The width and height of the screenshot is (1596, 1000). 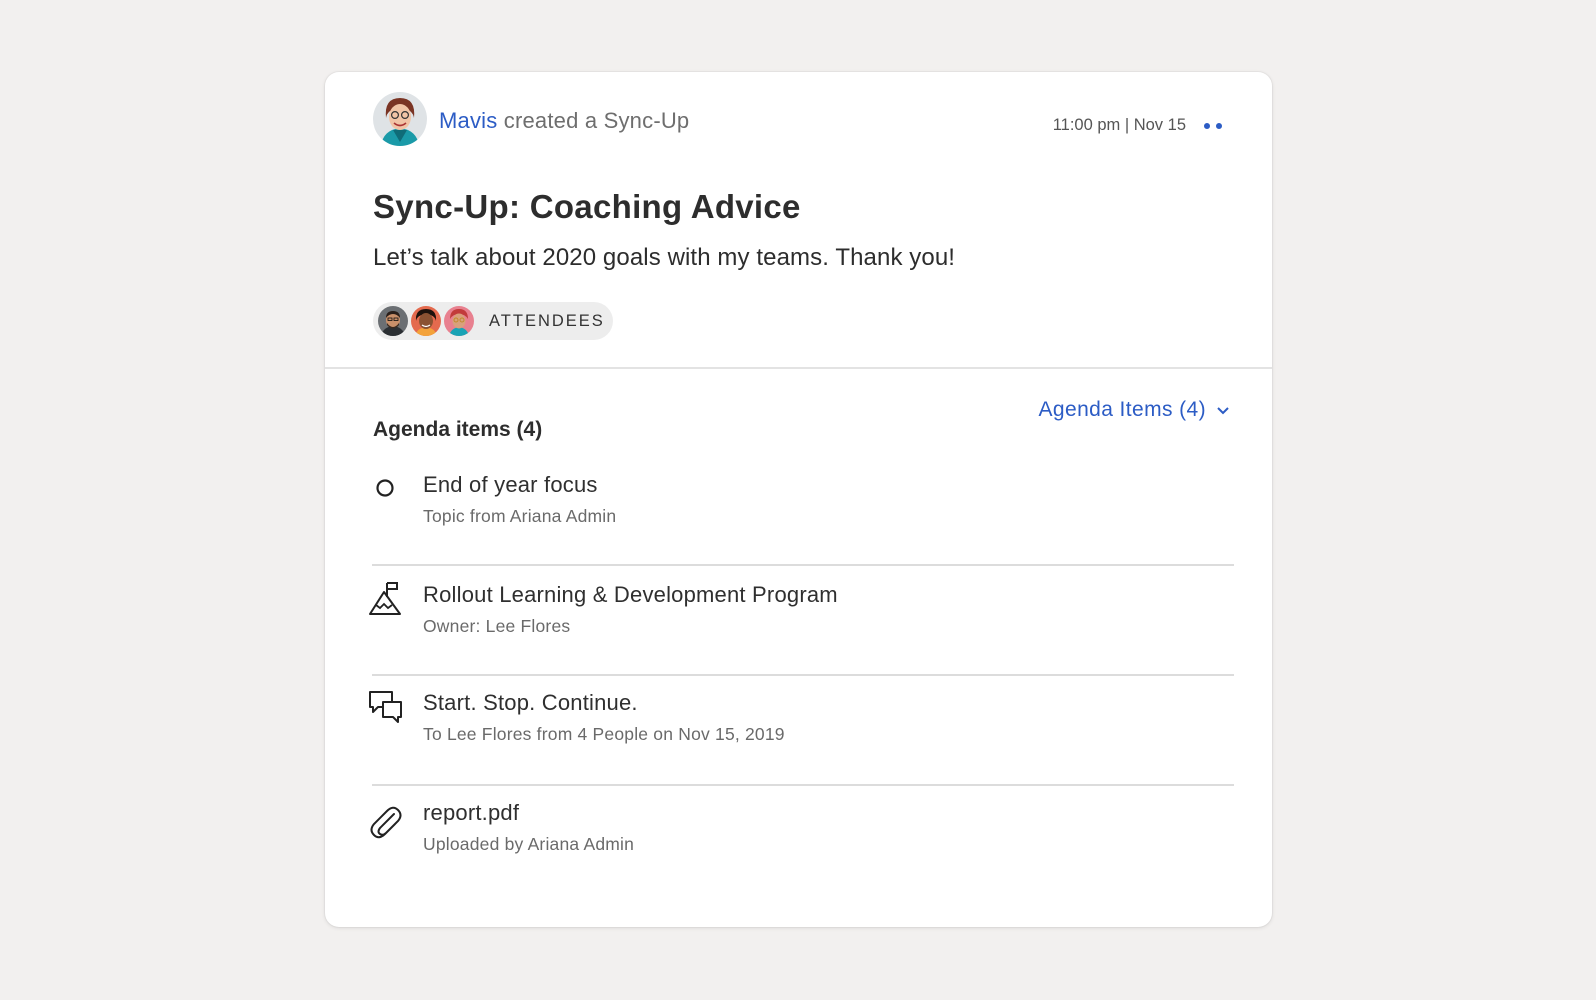 I want to click on post-timestamp: 11:00 pm | Nov 15, so click(x=1119, y=125).